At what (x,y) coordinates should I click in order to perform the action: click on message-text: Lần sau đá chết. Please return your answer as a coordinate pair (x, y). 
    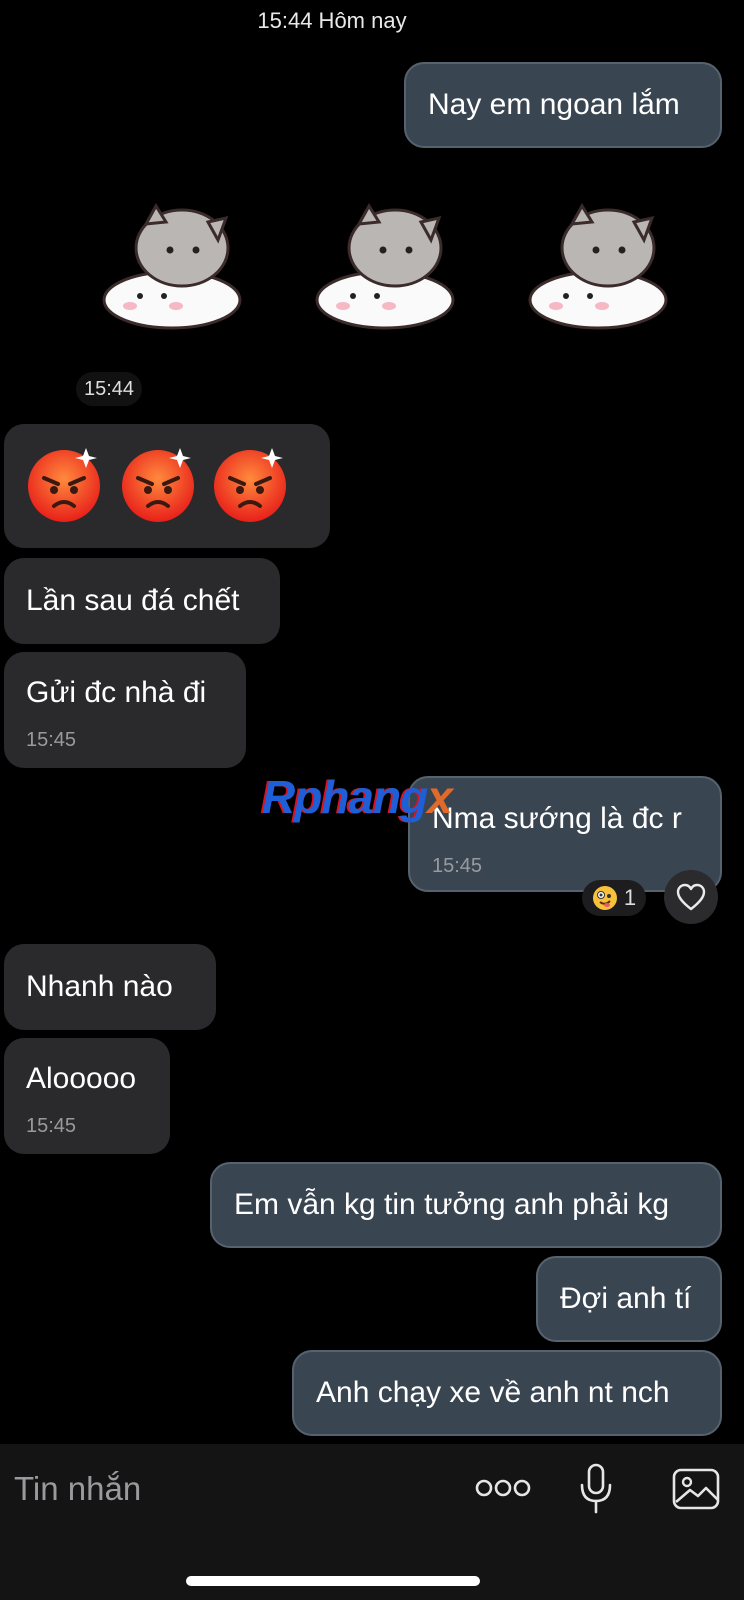
    Looking at the image, I should click on (133, 600).